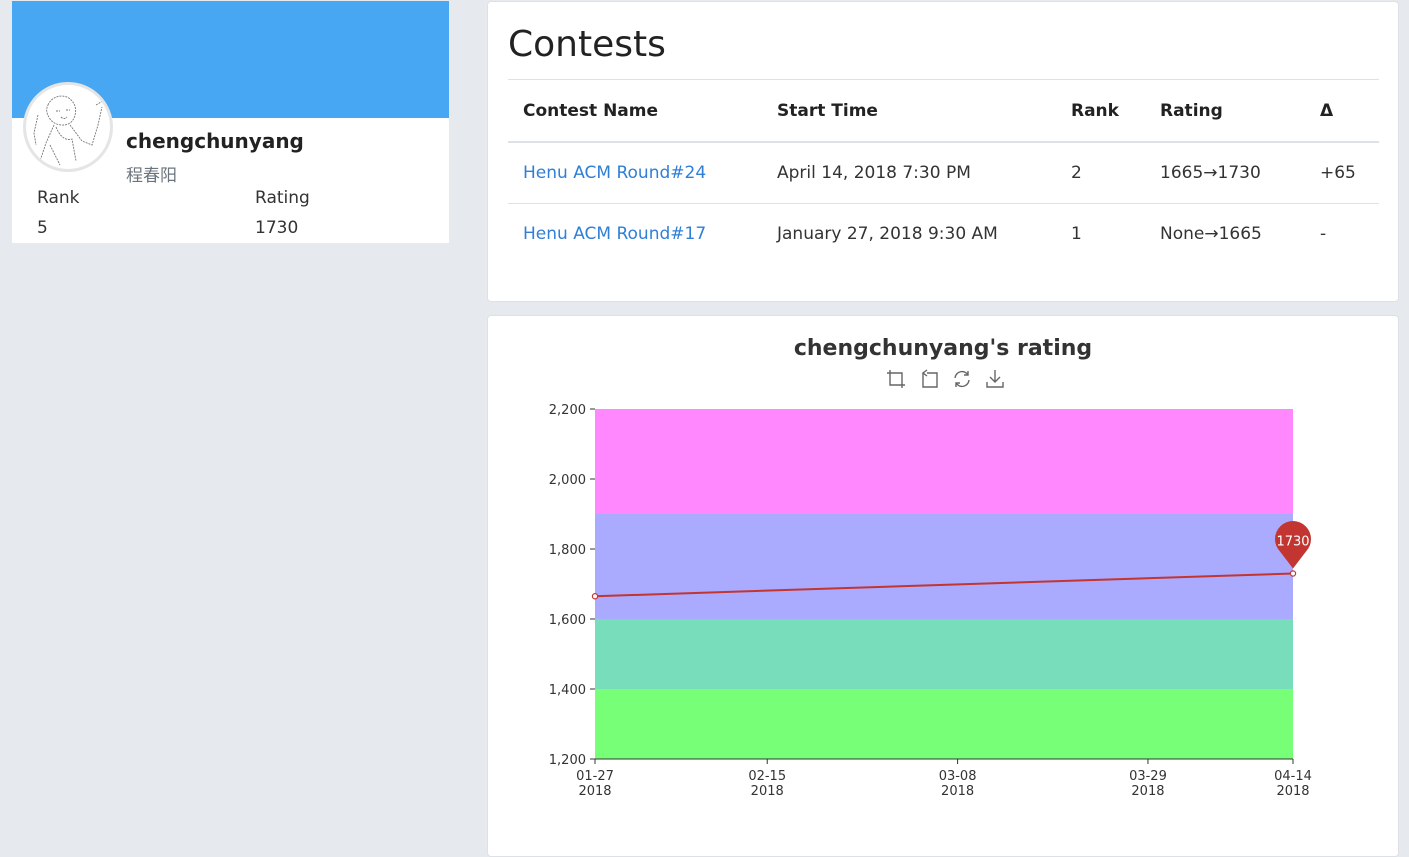 Image resolution: width=1409 pixels, height=857 pixels. What do you see at coordinates (567, 690) in the screenshot?
I see `y-tick-label: 1,400` at bounding box center [567, 690].